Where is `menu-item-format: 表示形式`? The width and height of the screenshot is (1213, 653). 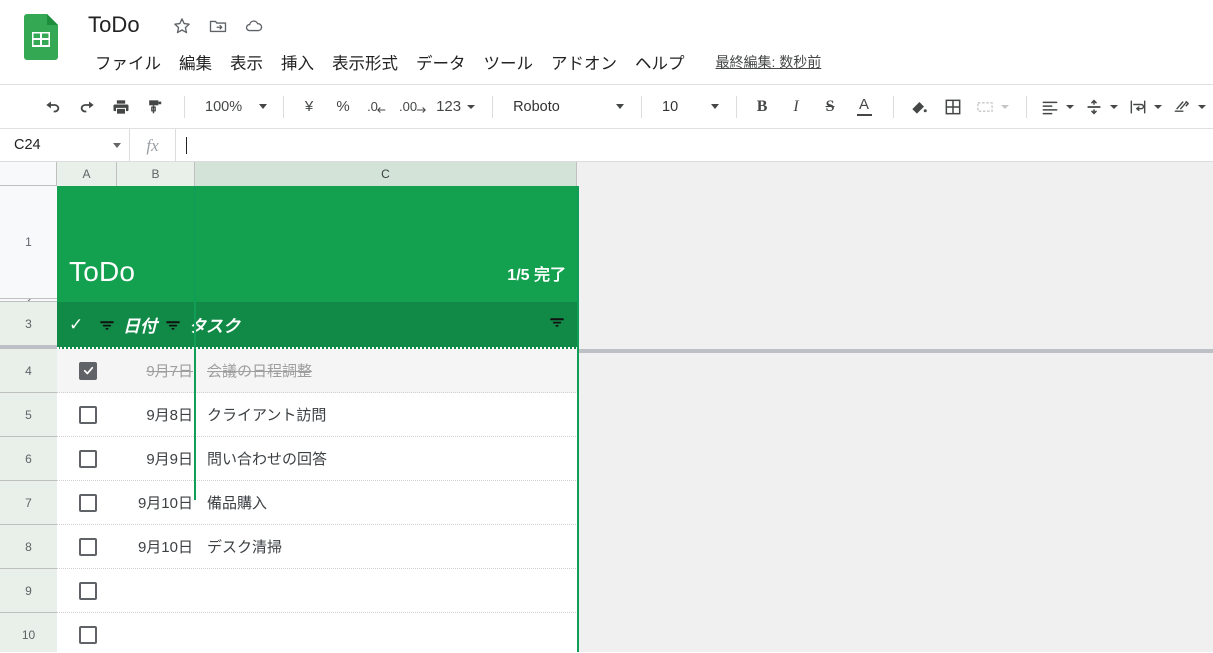 menu-item-format: 表示形式 is located at coordinates (365, 62).